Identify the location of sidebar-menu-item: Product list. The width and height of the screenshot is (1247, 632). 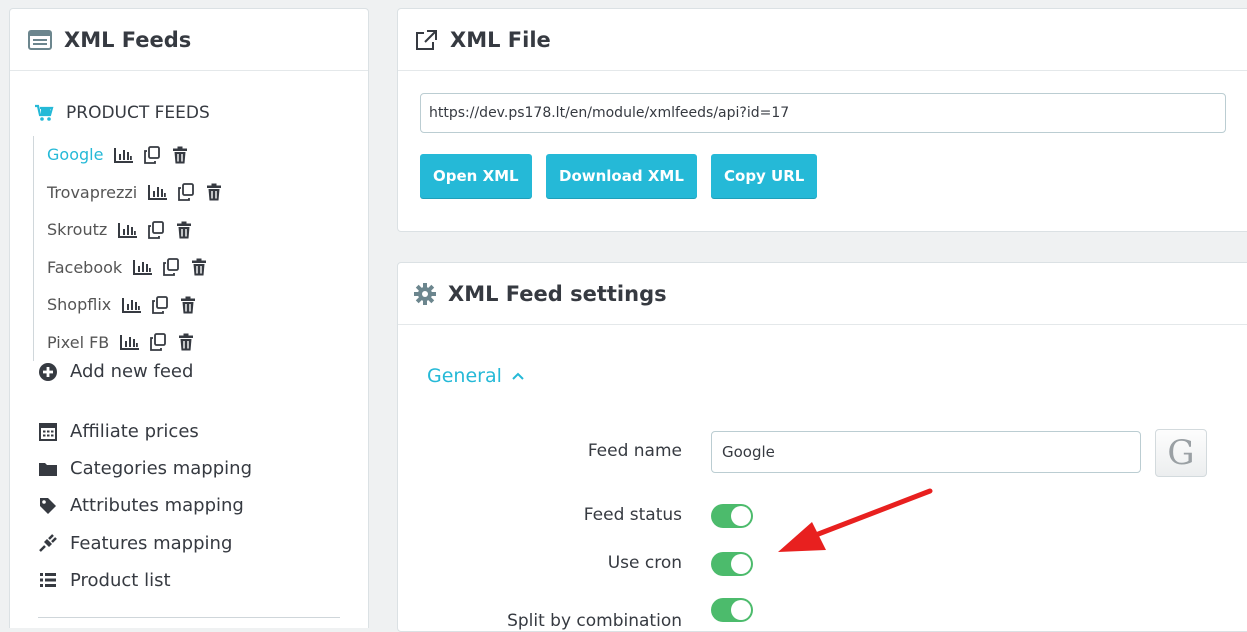
(104, 580).